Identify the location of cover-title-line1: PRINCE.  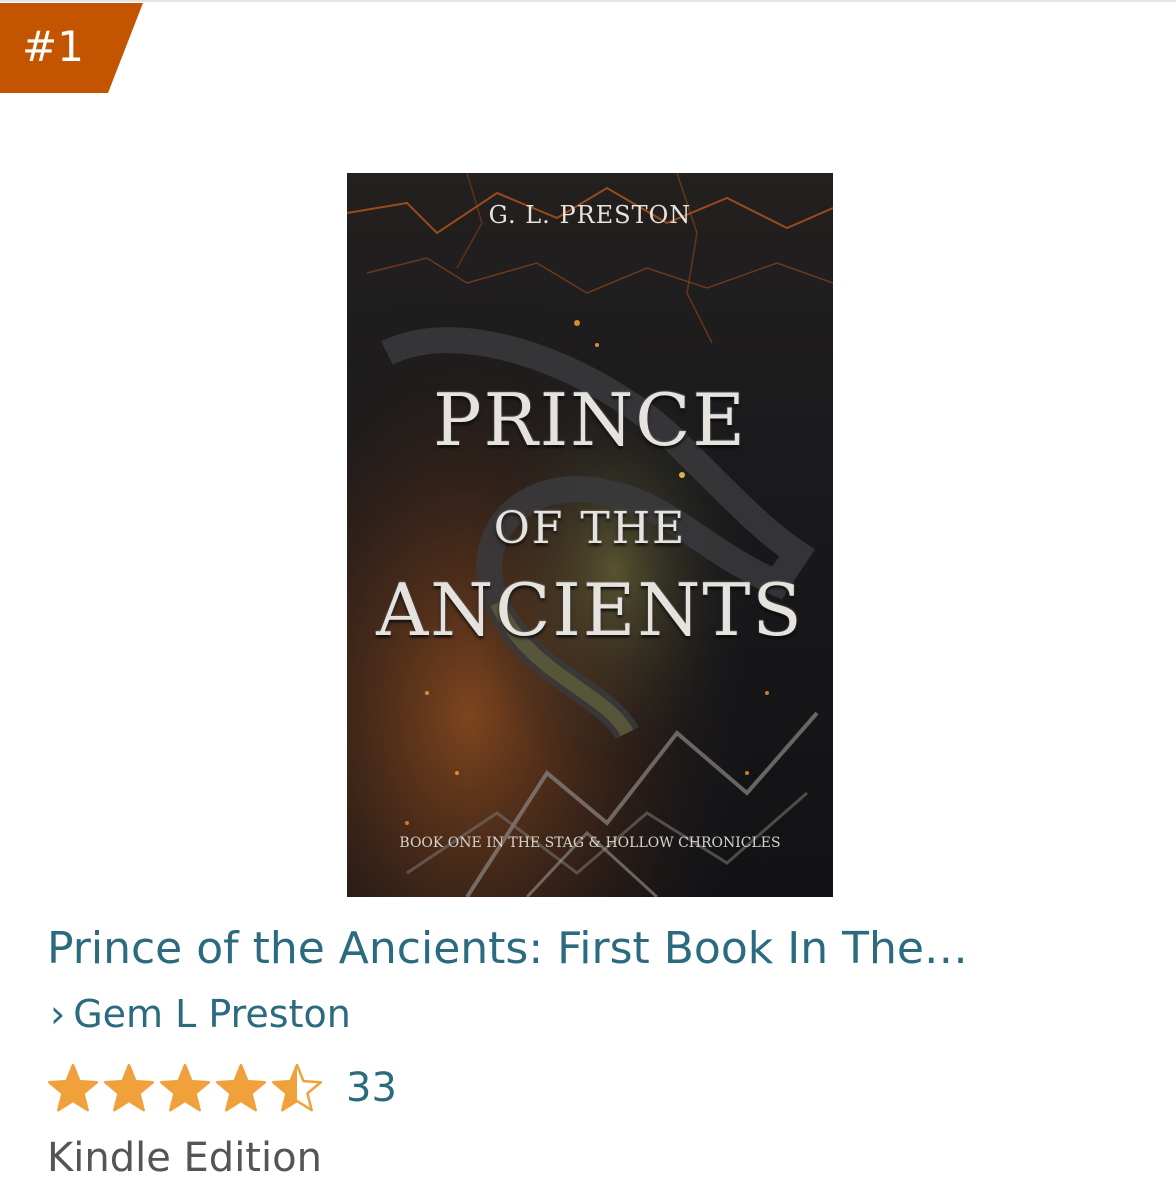
(590, 420).